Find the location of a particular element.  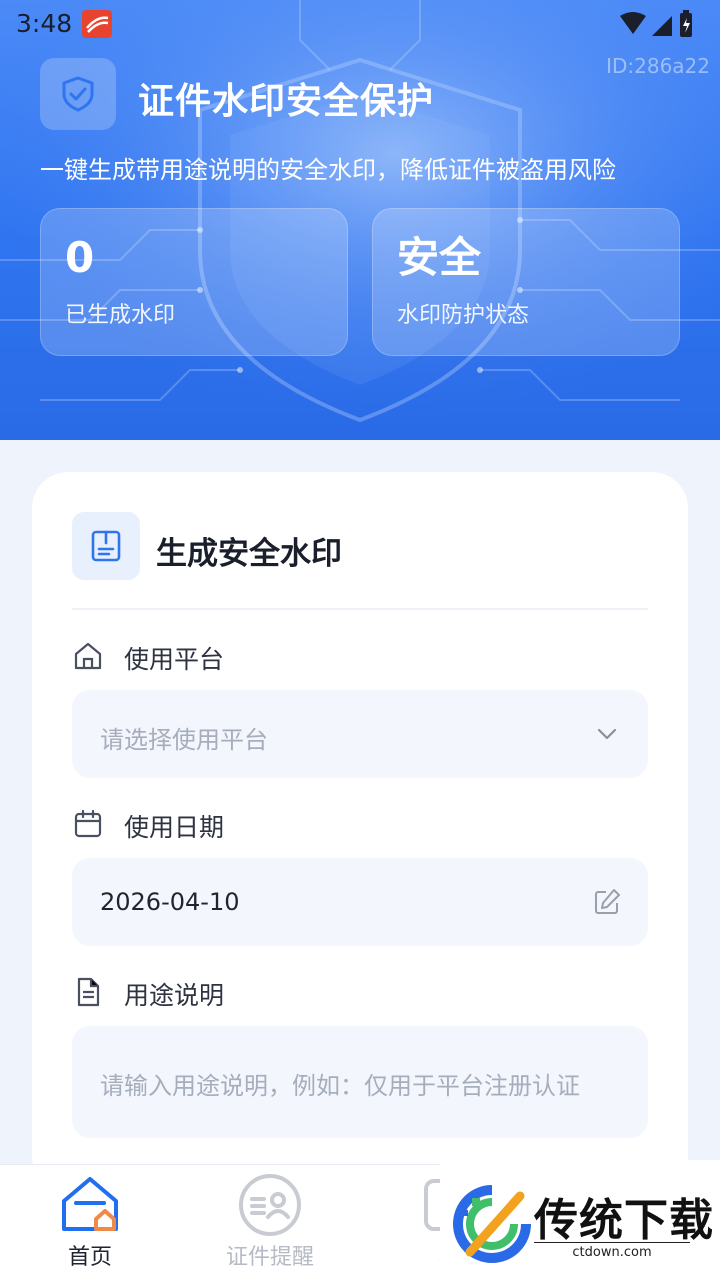

divider is located at coordinates (360, 609).